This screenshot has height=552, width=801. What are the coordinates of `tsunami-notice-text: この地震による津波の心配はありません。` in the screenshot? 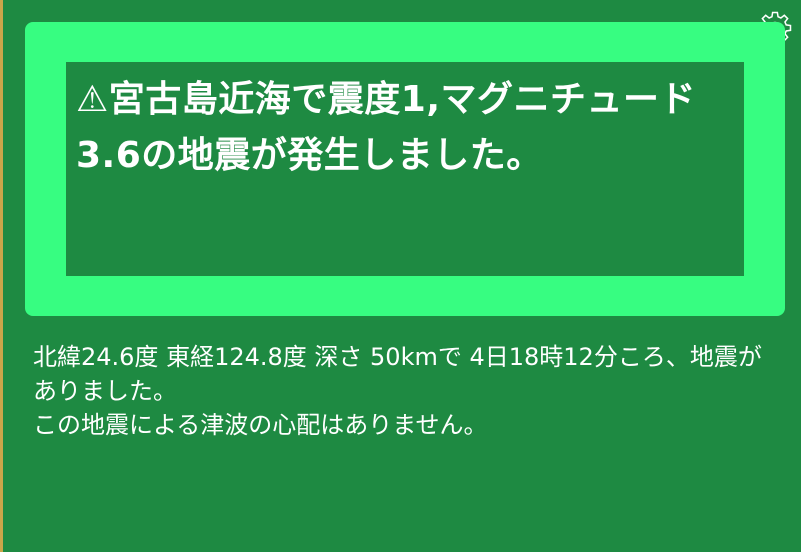 It's located at (260, 425).